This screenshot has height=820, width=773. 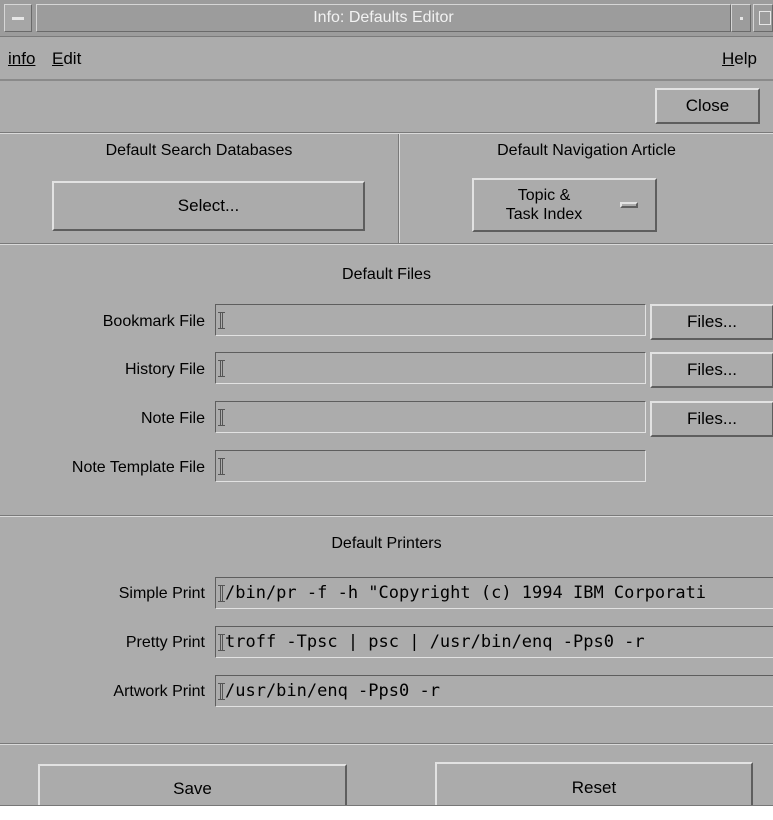 What do you see at coordinates (430, 320) in the screenshot?
I see `bookmark-file-input` at bounding box center [430, 320].